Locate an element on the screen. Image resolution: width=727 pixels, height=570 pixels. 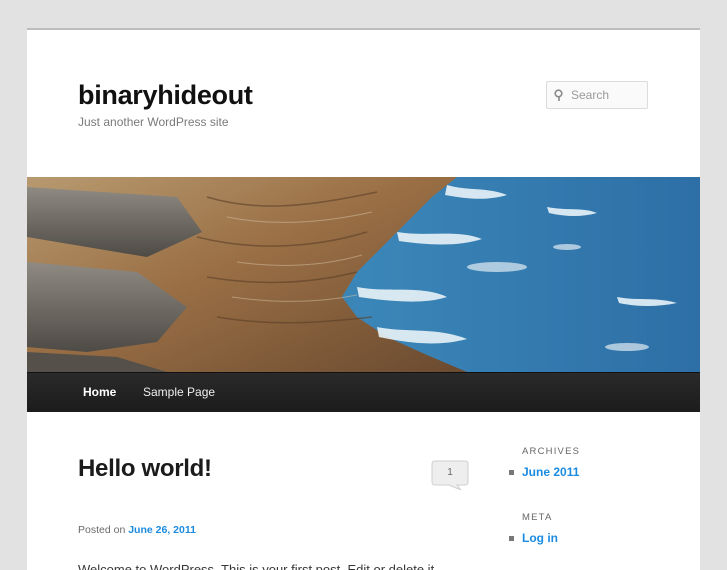
meta-link-log-in: Log in is located at coordinates (540, 538).